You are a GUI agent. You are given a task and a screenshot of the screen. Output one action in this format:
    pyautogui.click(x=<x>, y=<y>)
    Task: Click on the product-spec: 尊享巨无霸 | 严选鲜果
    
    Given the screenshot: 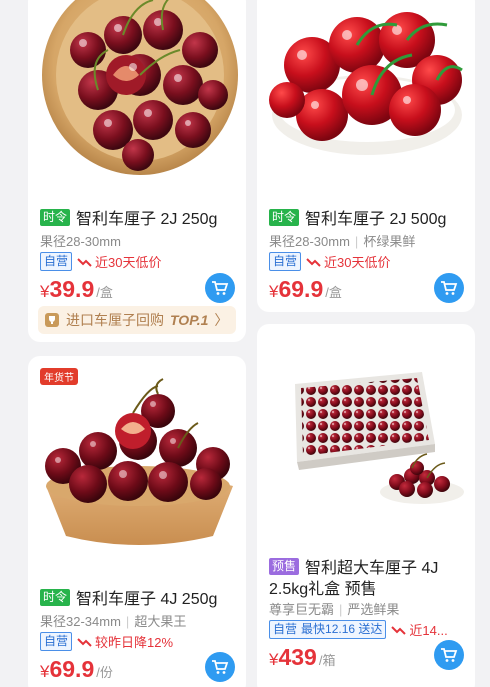 What is the action you would take?
    pyautogui.click(x=334, y=608)
    